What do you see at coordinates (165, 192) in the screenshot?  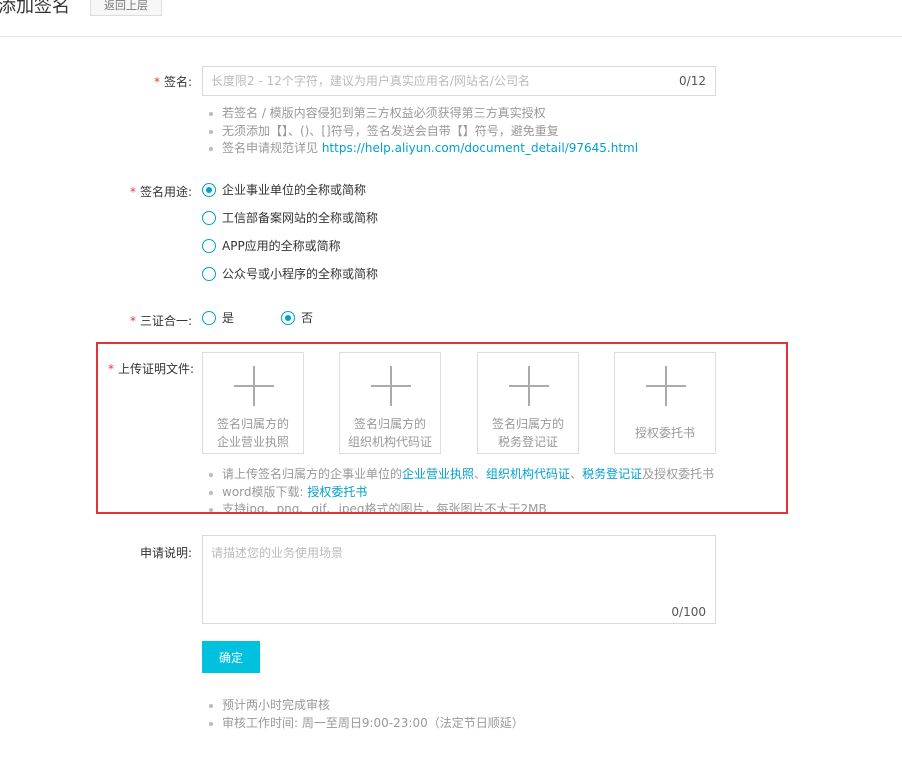 I see `usage-label-text: 签名用途:` at bounding box center [165, 192].